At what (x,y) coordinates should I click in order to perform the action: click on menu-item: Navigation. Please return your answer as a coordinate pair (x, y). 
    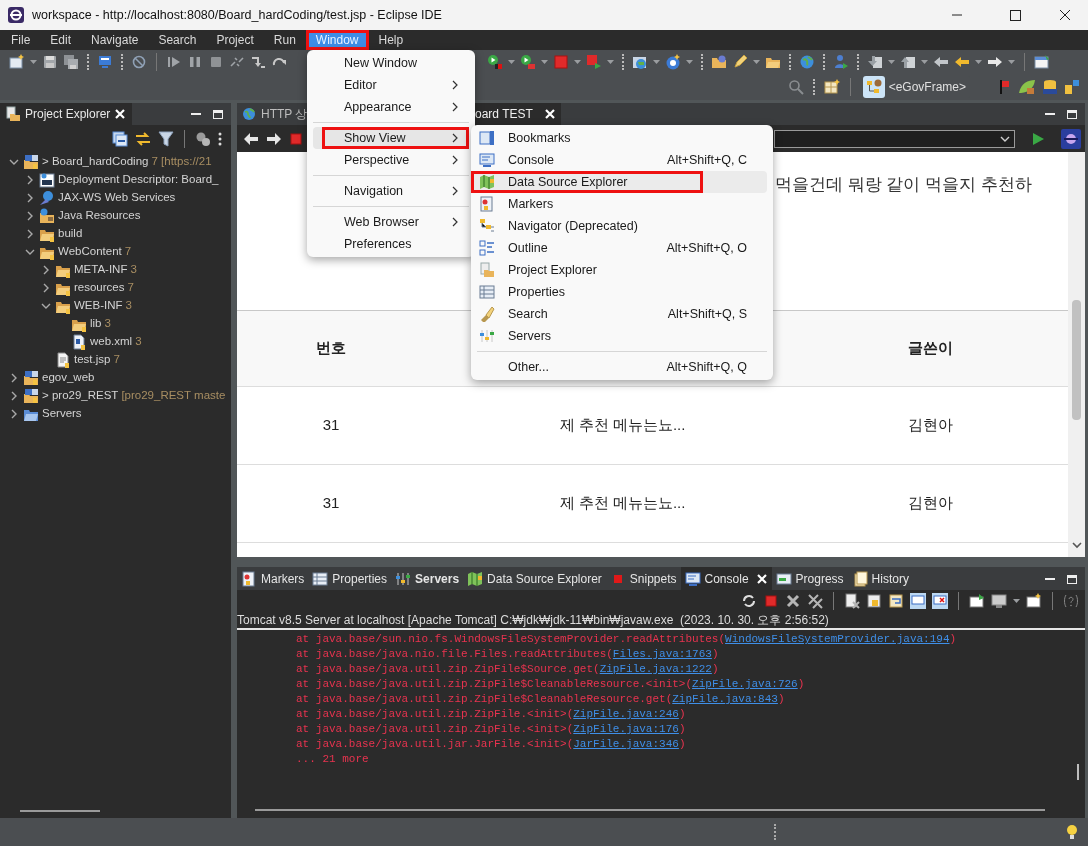
    Looking at the image, I should click on (391, 191).